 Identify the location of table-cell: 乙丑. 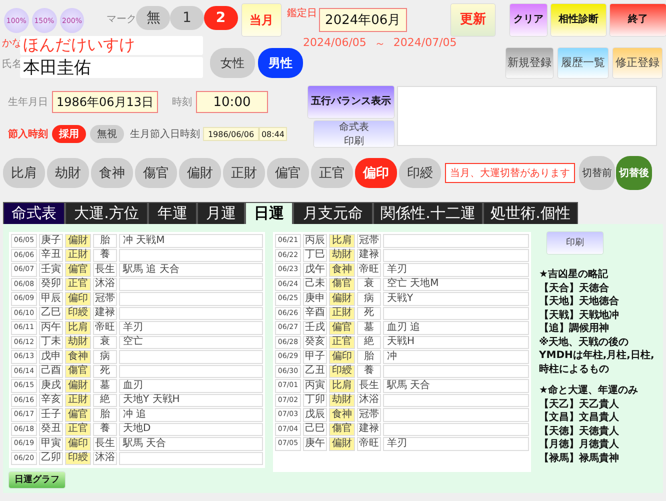
(315, 371).